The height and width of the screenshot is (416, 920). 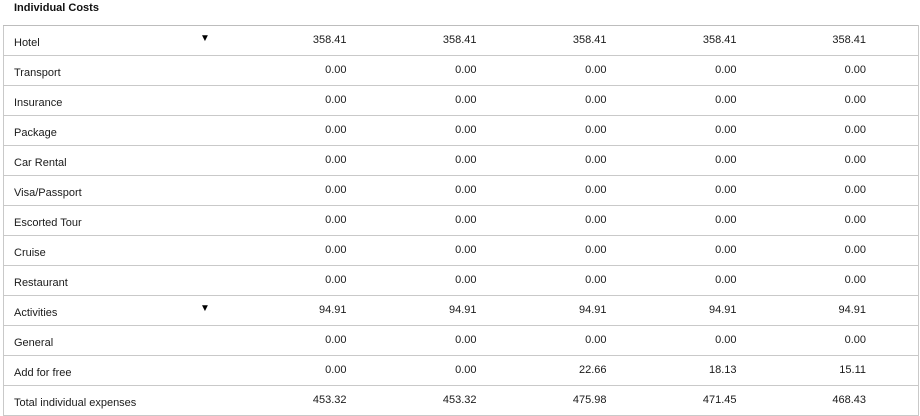 I want to click on row-label: Insurance, so click(x=38, y=103).